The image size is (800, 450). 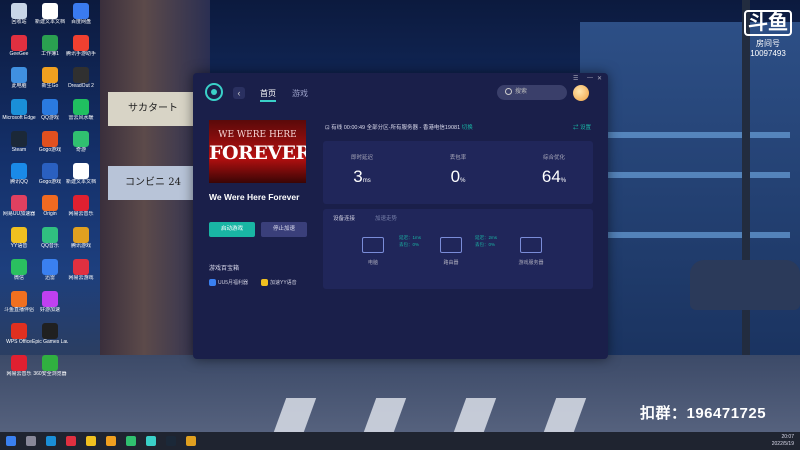 I want to click on desktop-icon: 新建文本文档, so click(x=81, y=174).